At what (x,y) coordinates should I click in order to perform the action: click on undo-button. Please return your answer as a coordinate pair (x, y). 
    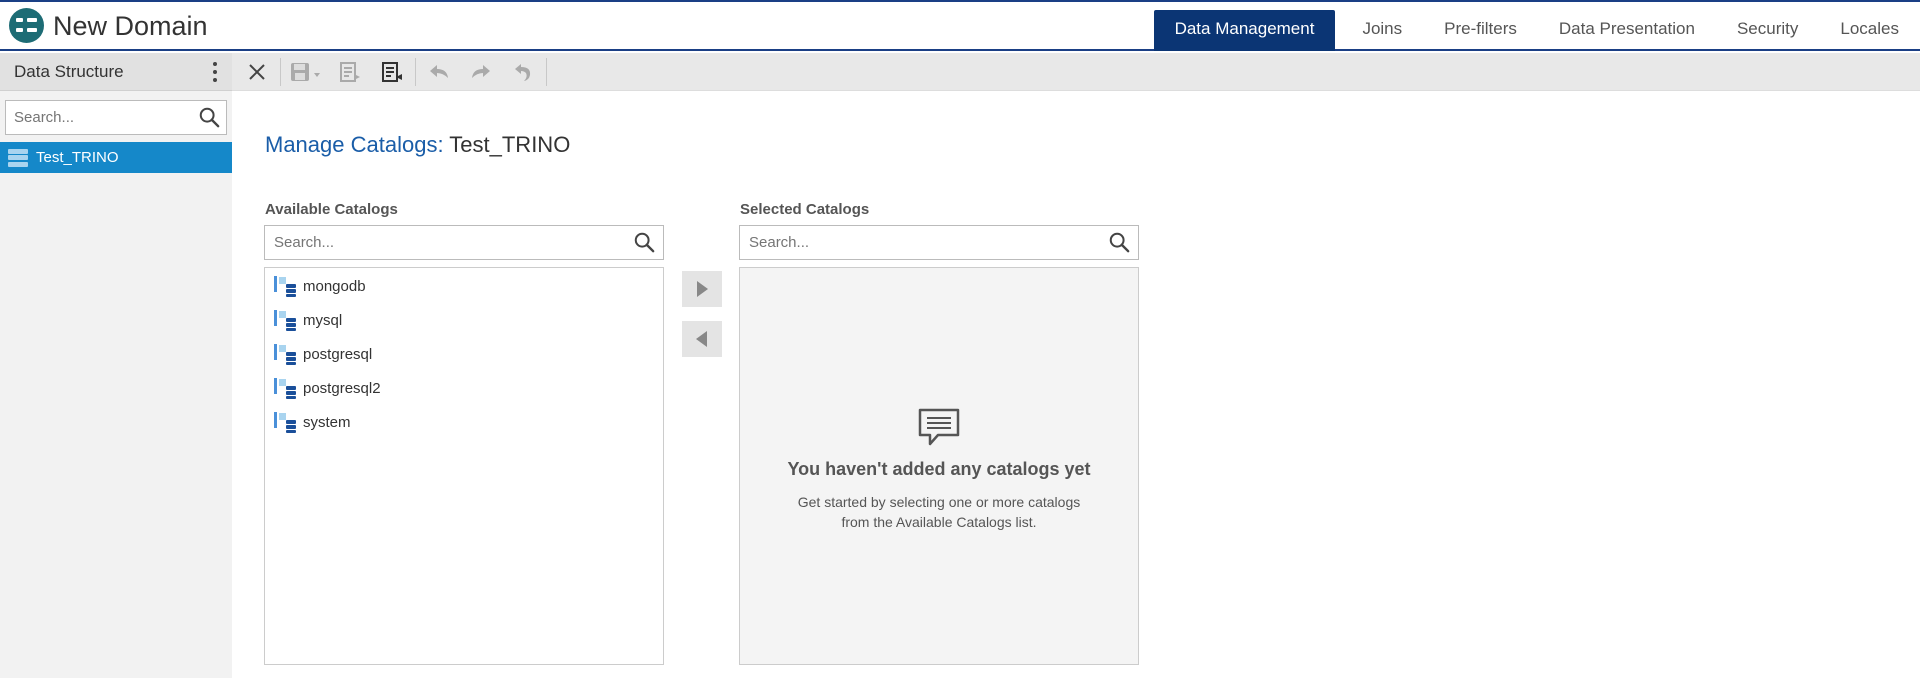
    Looking at the image, I should click on (439, 72).